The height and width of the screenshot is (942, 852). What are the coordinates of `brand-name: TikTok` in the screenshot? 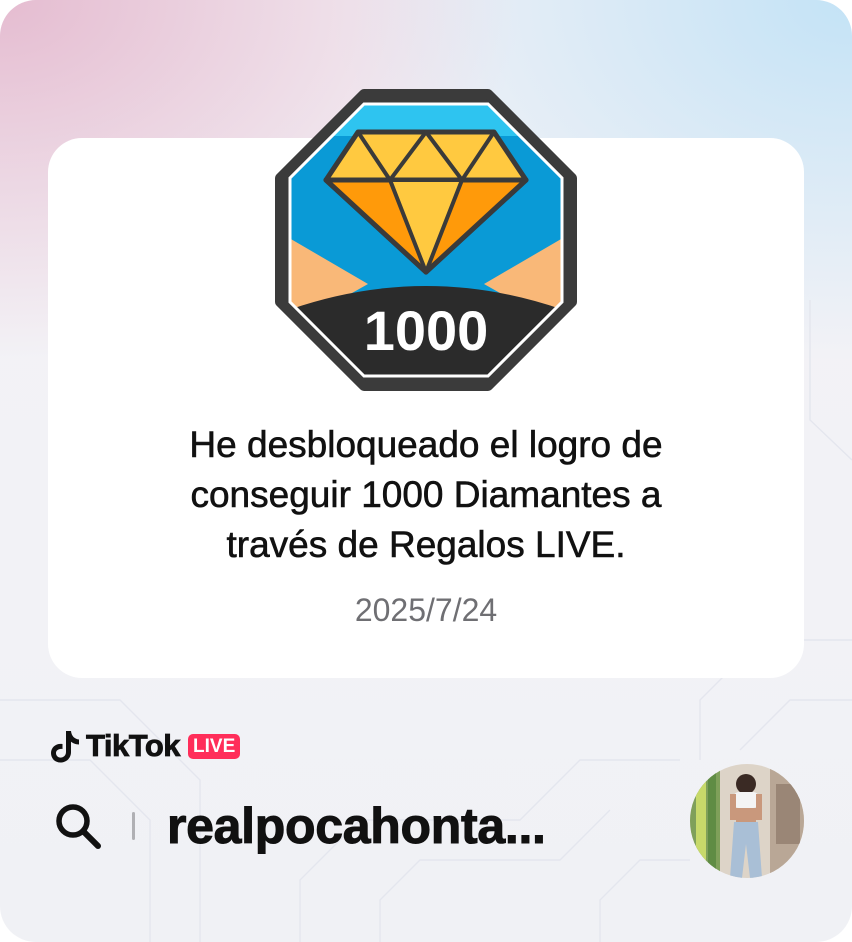 It's located at (133, 746).